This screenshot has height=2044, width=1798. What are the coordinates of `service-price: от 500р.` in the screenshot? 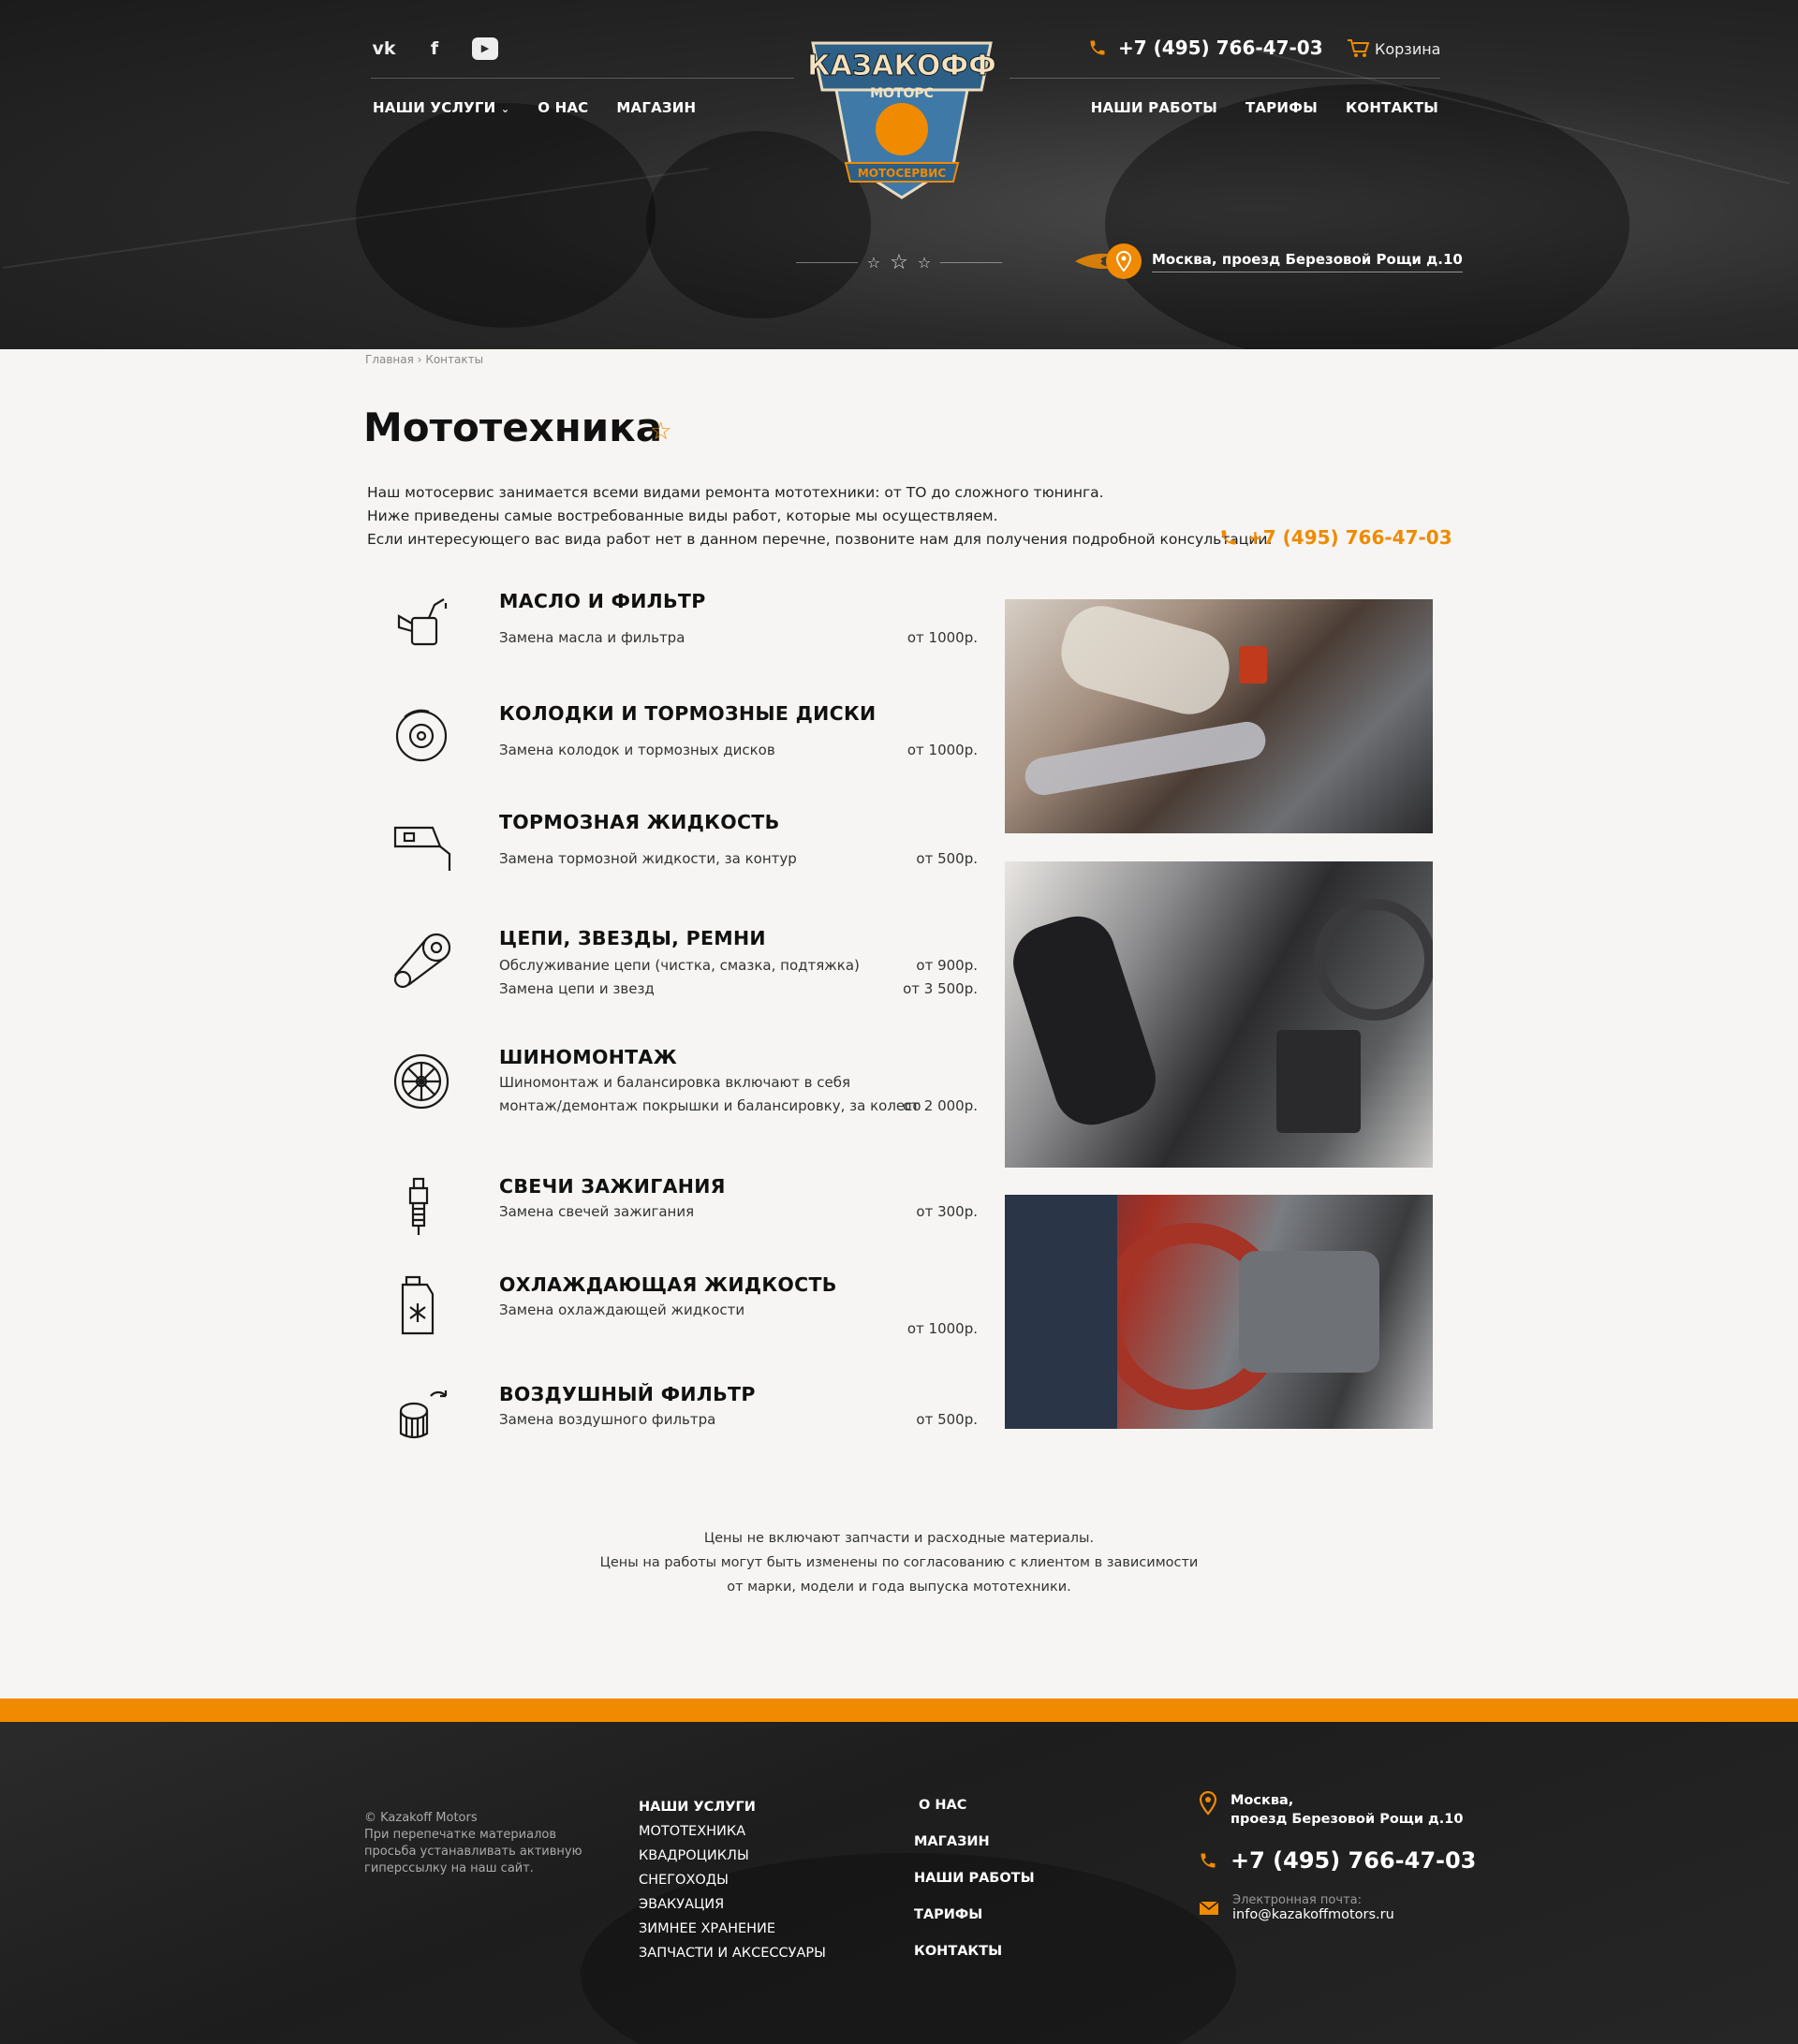 It's located at (947, 858).